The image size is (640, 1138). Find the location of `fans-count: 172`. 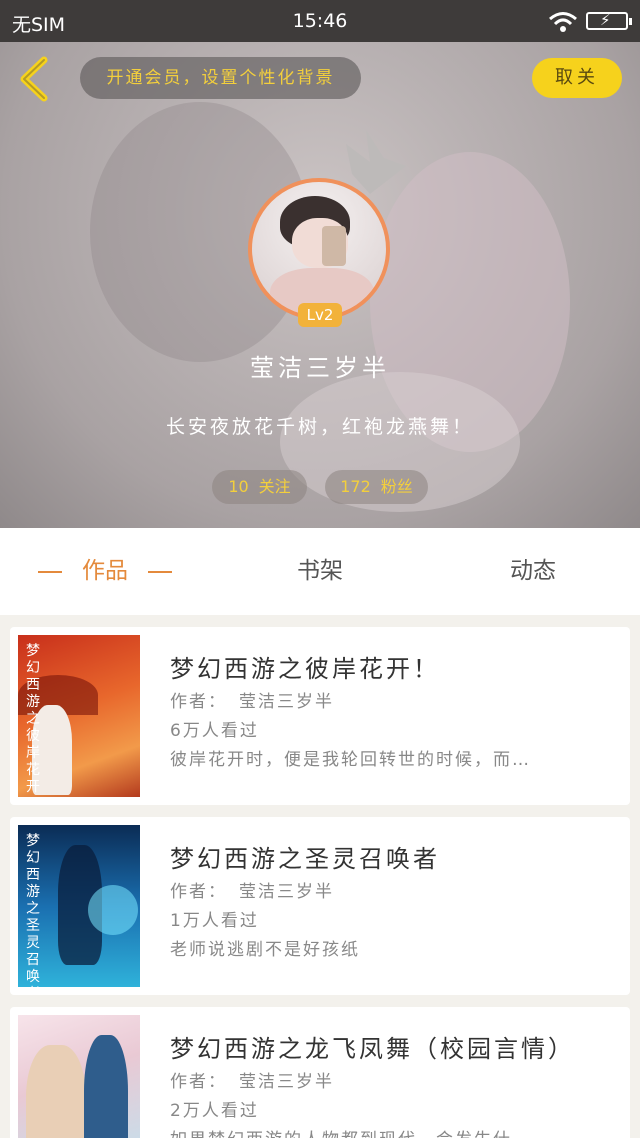

fans-count: 172 is located at coordinates (355, 486).